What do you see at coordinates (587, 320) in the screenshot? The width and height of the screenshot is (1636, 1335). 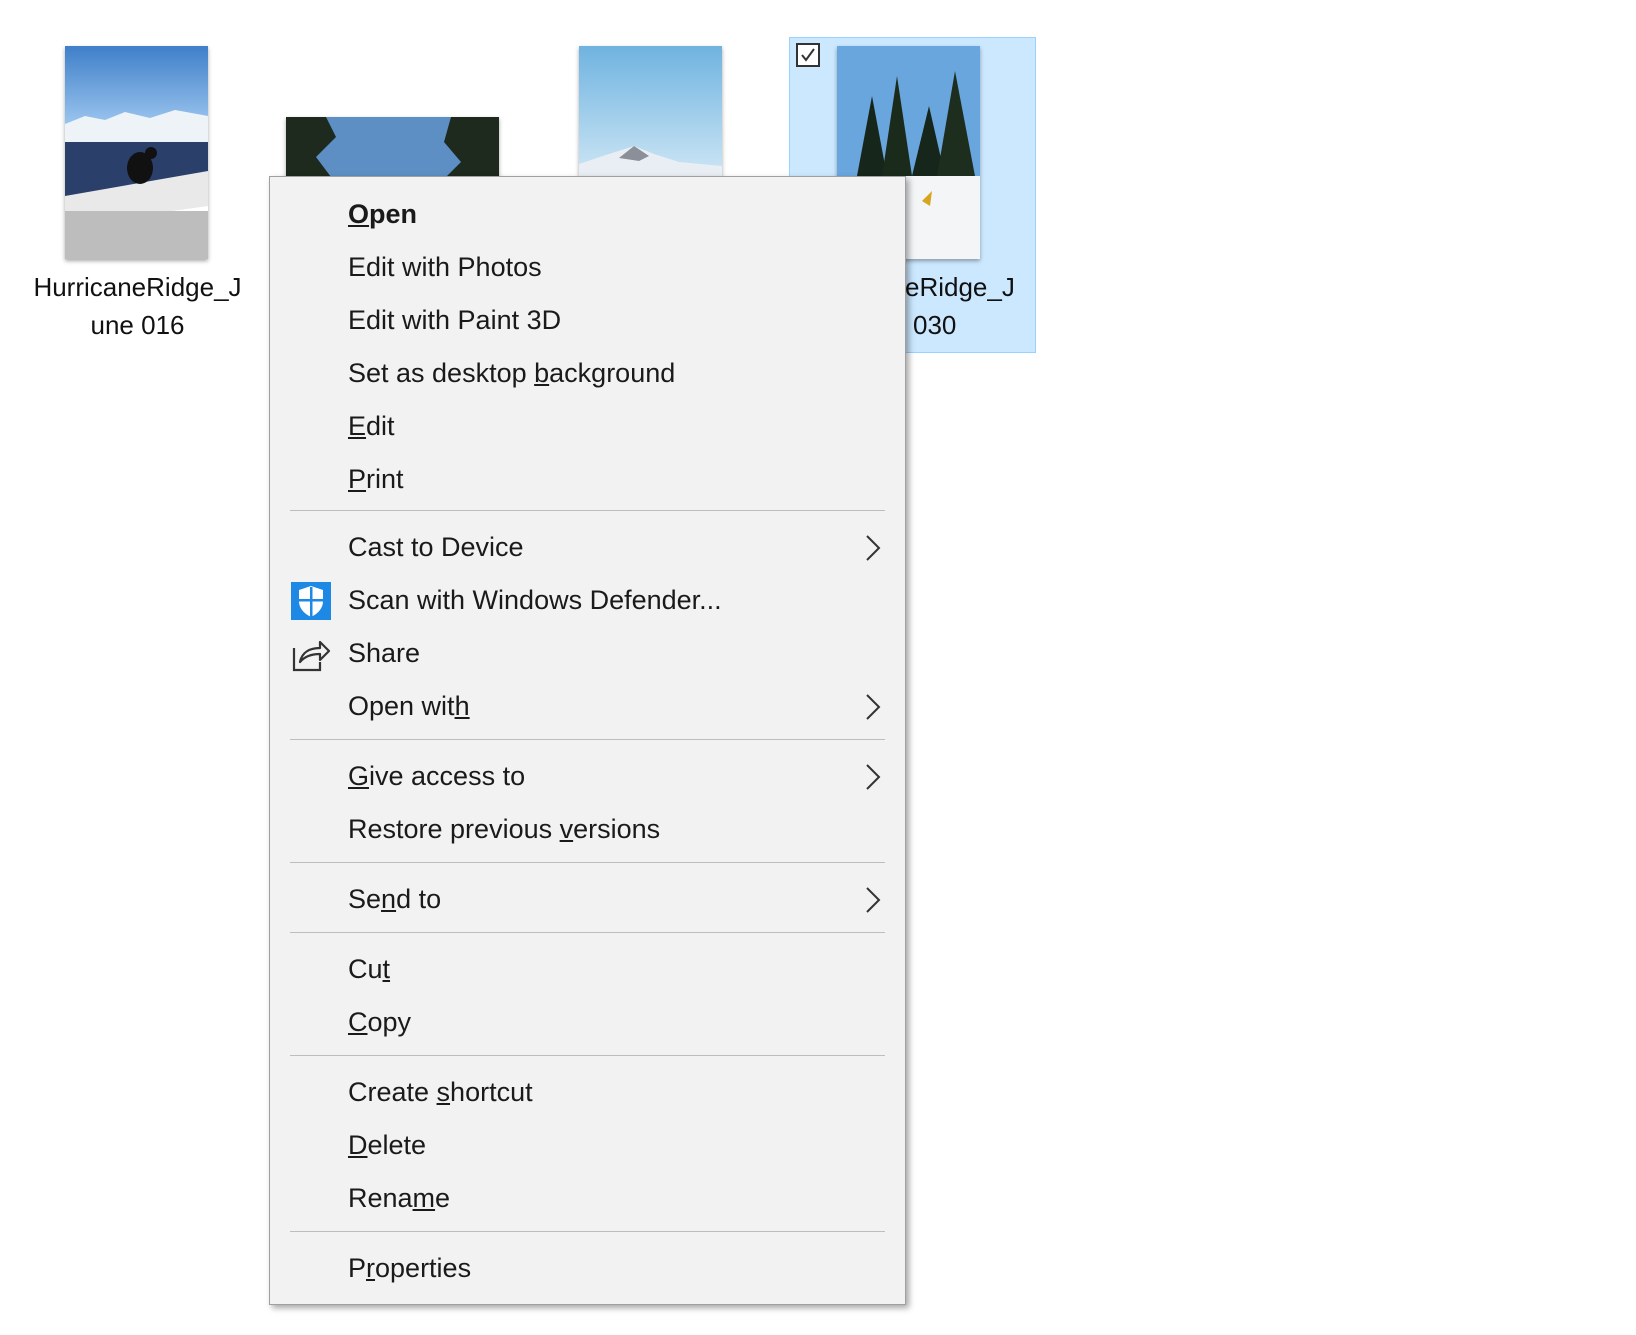 I see `menu-item-edit-with-paint3d: Edit with Paint 3D` at bounding box center [587, 320].